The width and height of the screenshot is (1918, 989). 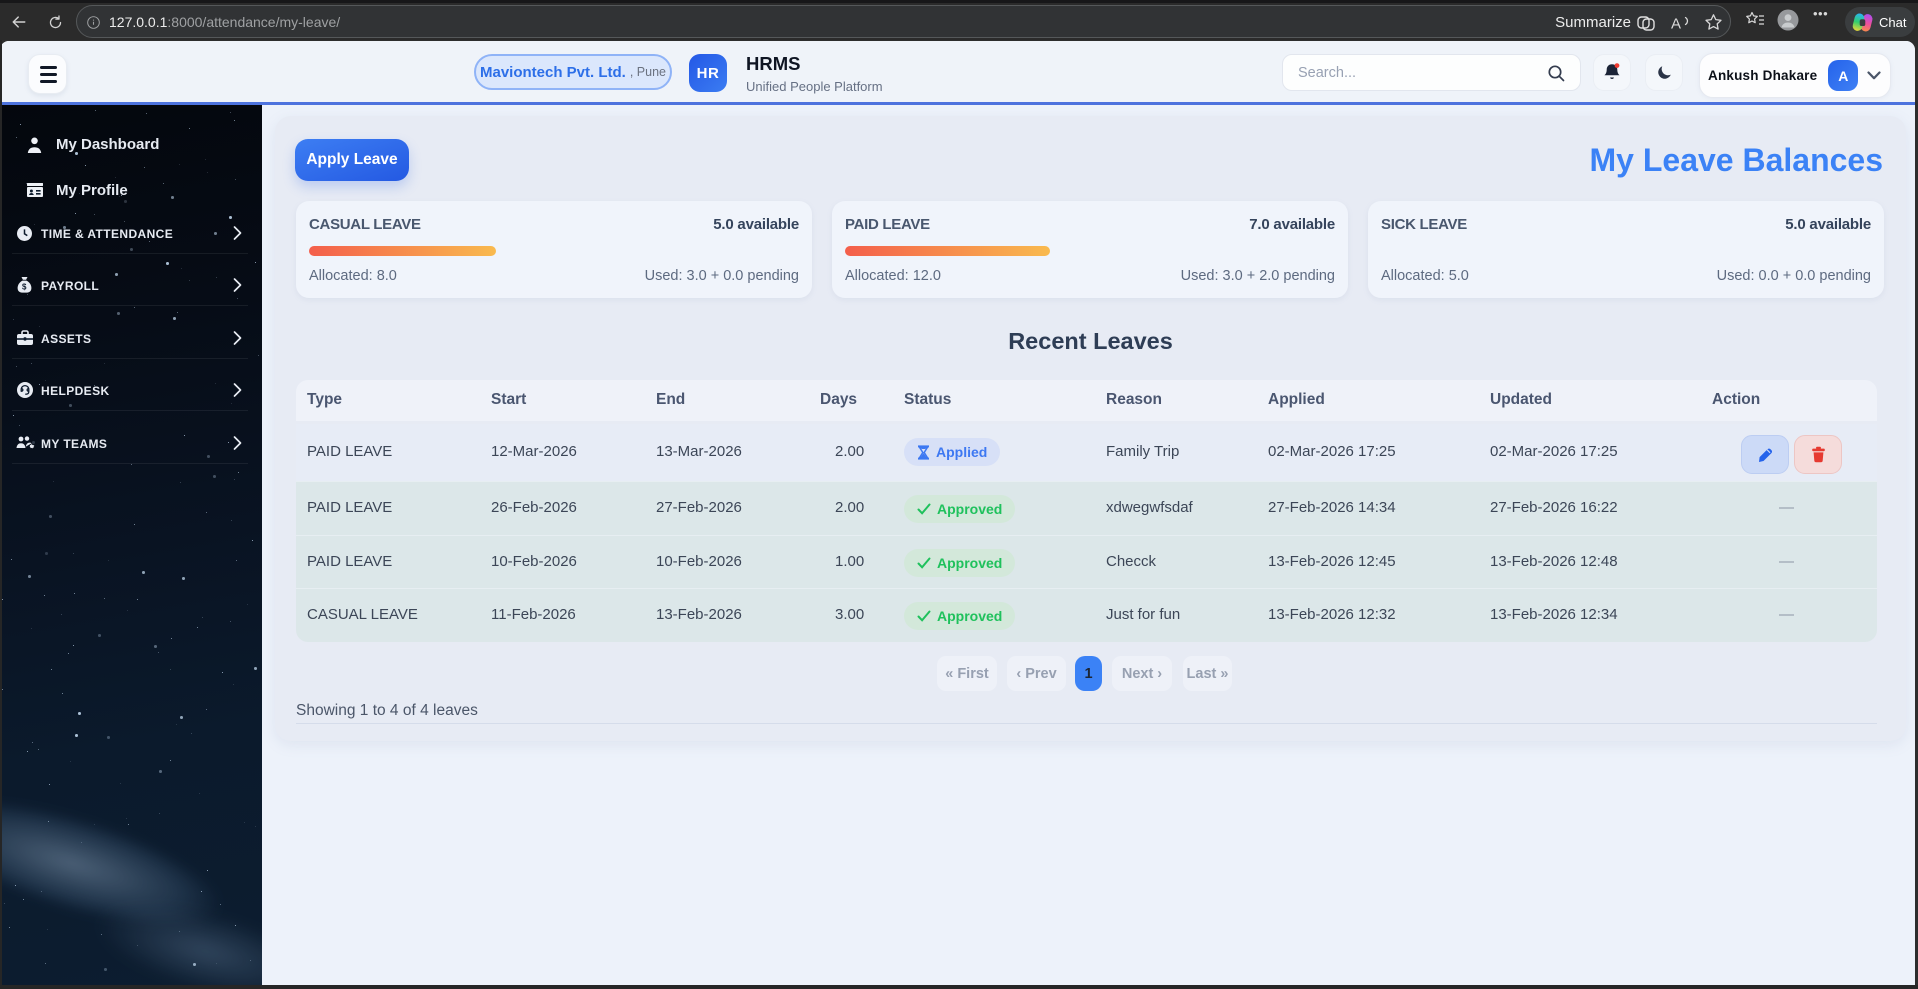 I want to click on svg-text: A, so click(x=1676, y=23).